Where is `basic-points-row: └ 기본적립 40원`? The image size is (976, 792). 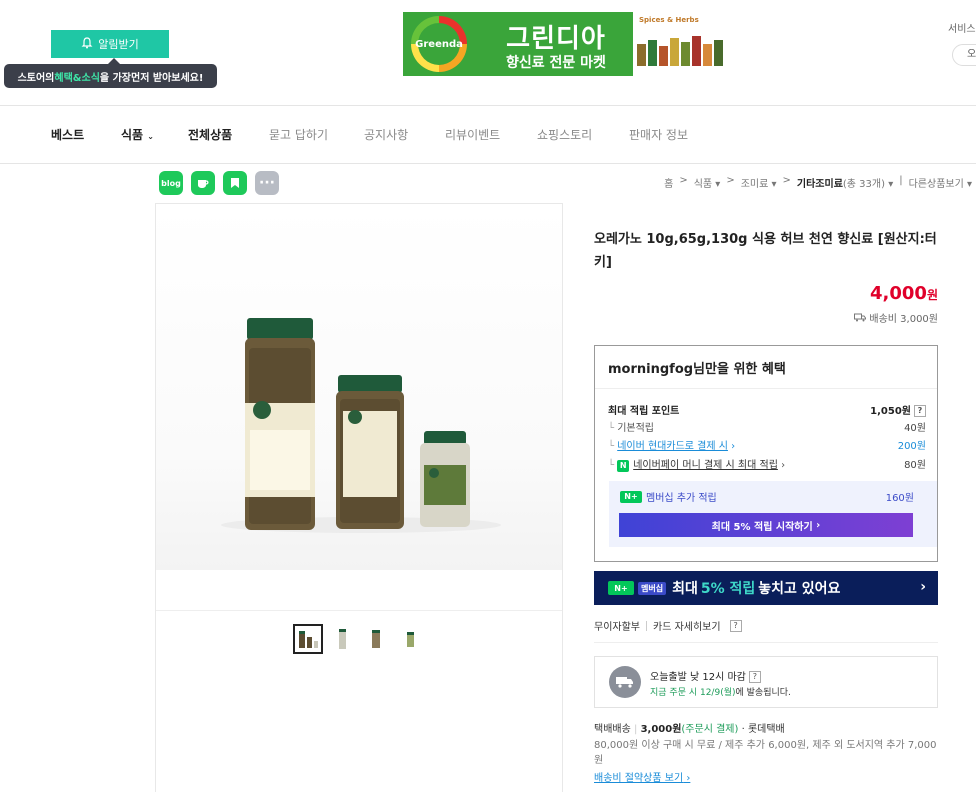
basic-points-row: └ 기본적립 40원 is located at coordinates (767, 426).